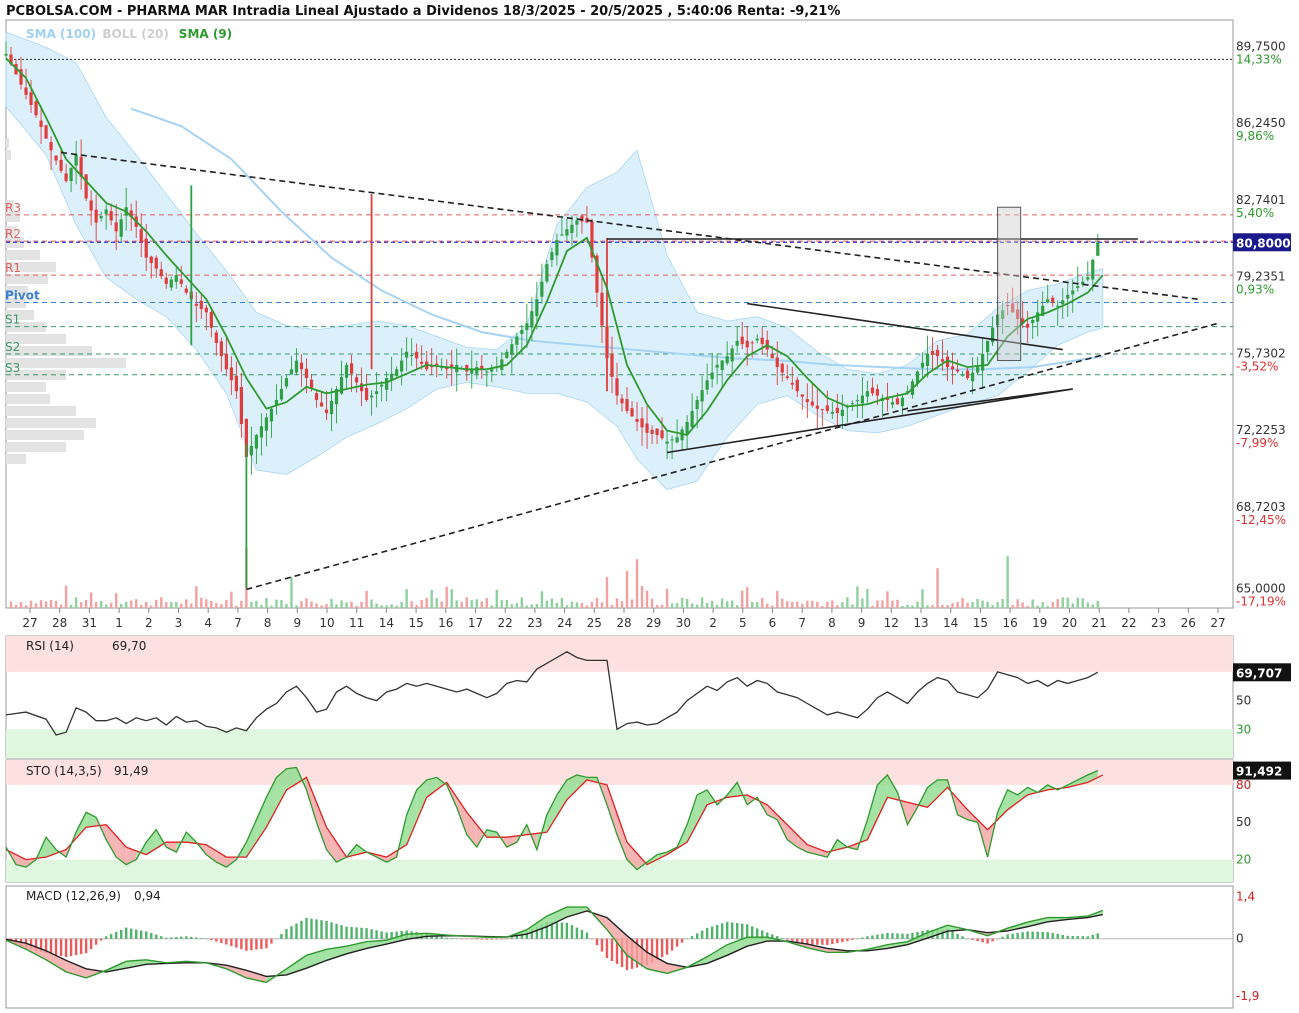 This screenshot has width=1299, height=1013. Describe the element at coordinates (554, 944) in the screenshot. I see `macd-signal-line` at that location.